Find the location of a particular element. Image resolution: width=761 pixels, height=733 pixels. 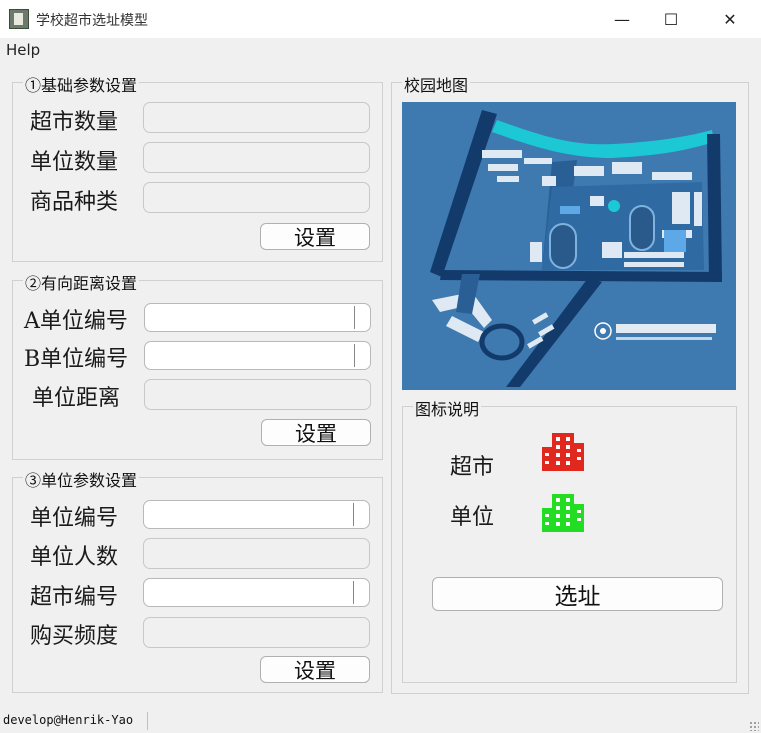

unit-b-combo is located at coordinates (257, 355).